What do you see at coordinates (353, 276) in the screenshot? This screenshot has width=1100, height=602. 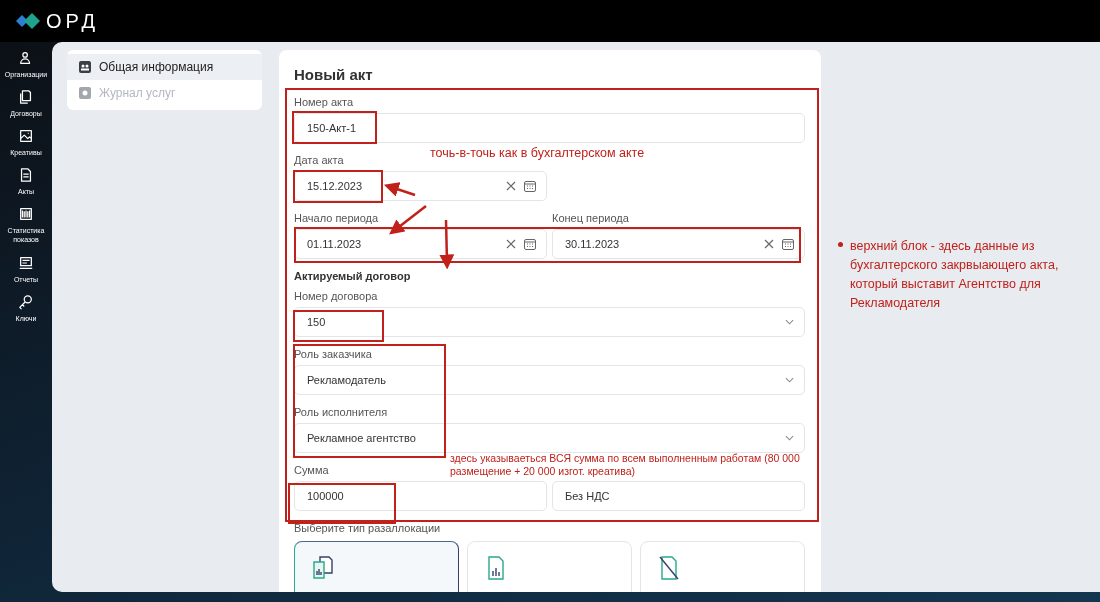 I see `section-heading: Актируемый договор` at bounding box center [353, 276].